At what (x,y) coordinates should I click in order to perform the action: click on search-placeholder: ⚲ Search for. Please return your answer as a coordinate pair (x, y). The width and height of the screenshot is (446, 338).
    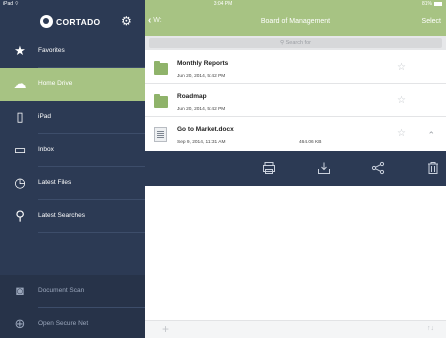
    Looking at the image, I should click on (295, 43).